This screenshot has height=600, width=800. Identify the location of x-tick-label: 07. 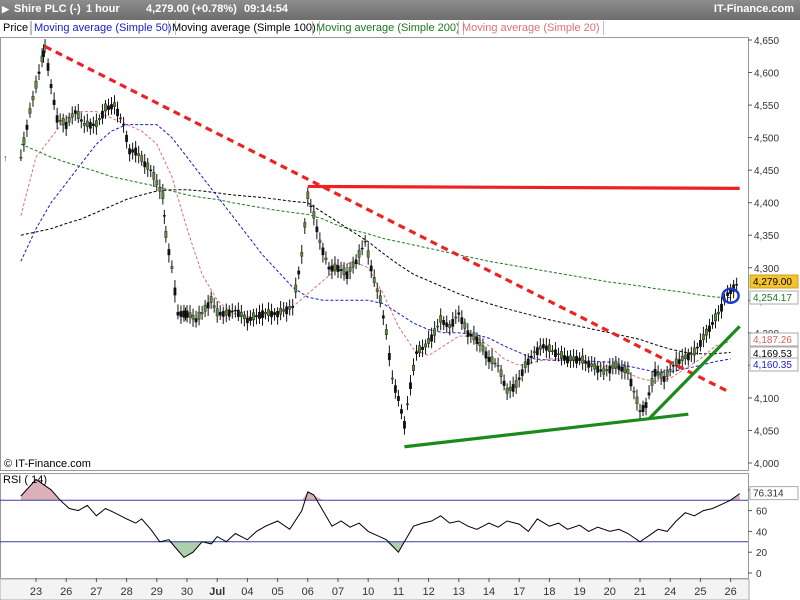
(338, 592).